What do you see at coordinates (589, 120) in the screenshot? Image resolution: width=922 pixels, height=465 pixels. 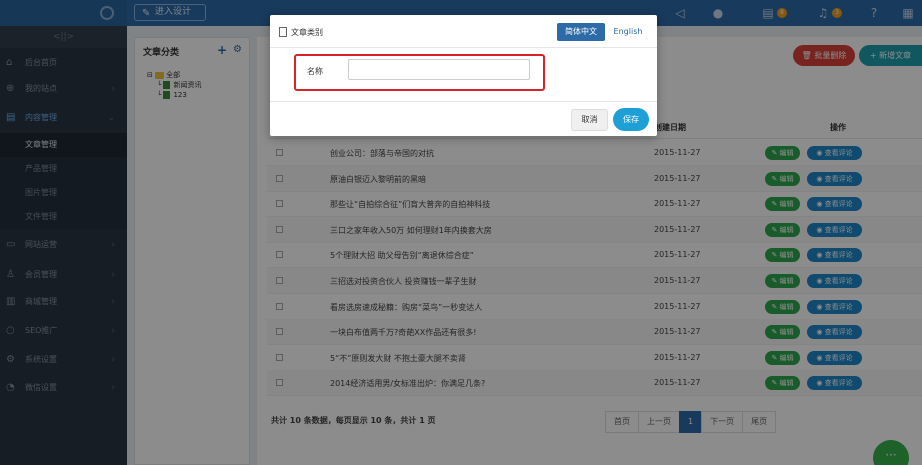 I see `cancel-button: 取消` at bounding box center [589, 120].